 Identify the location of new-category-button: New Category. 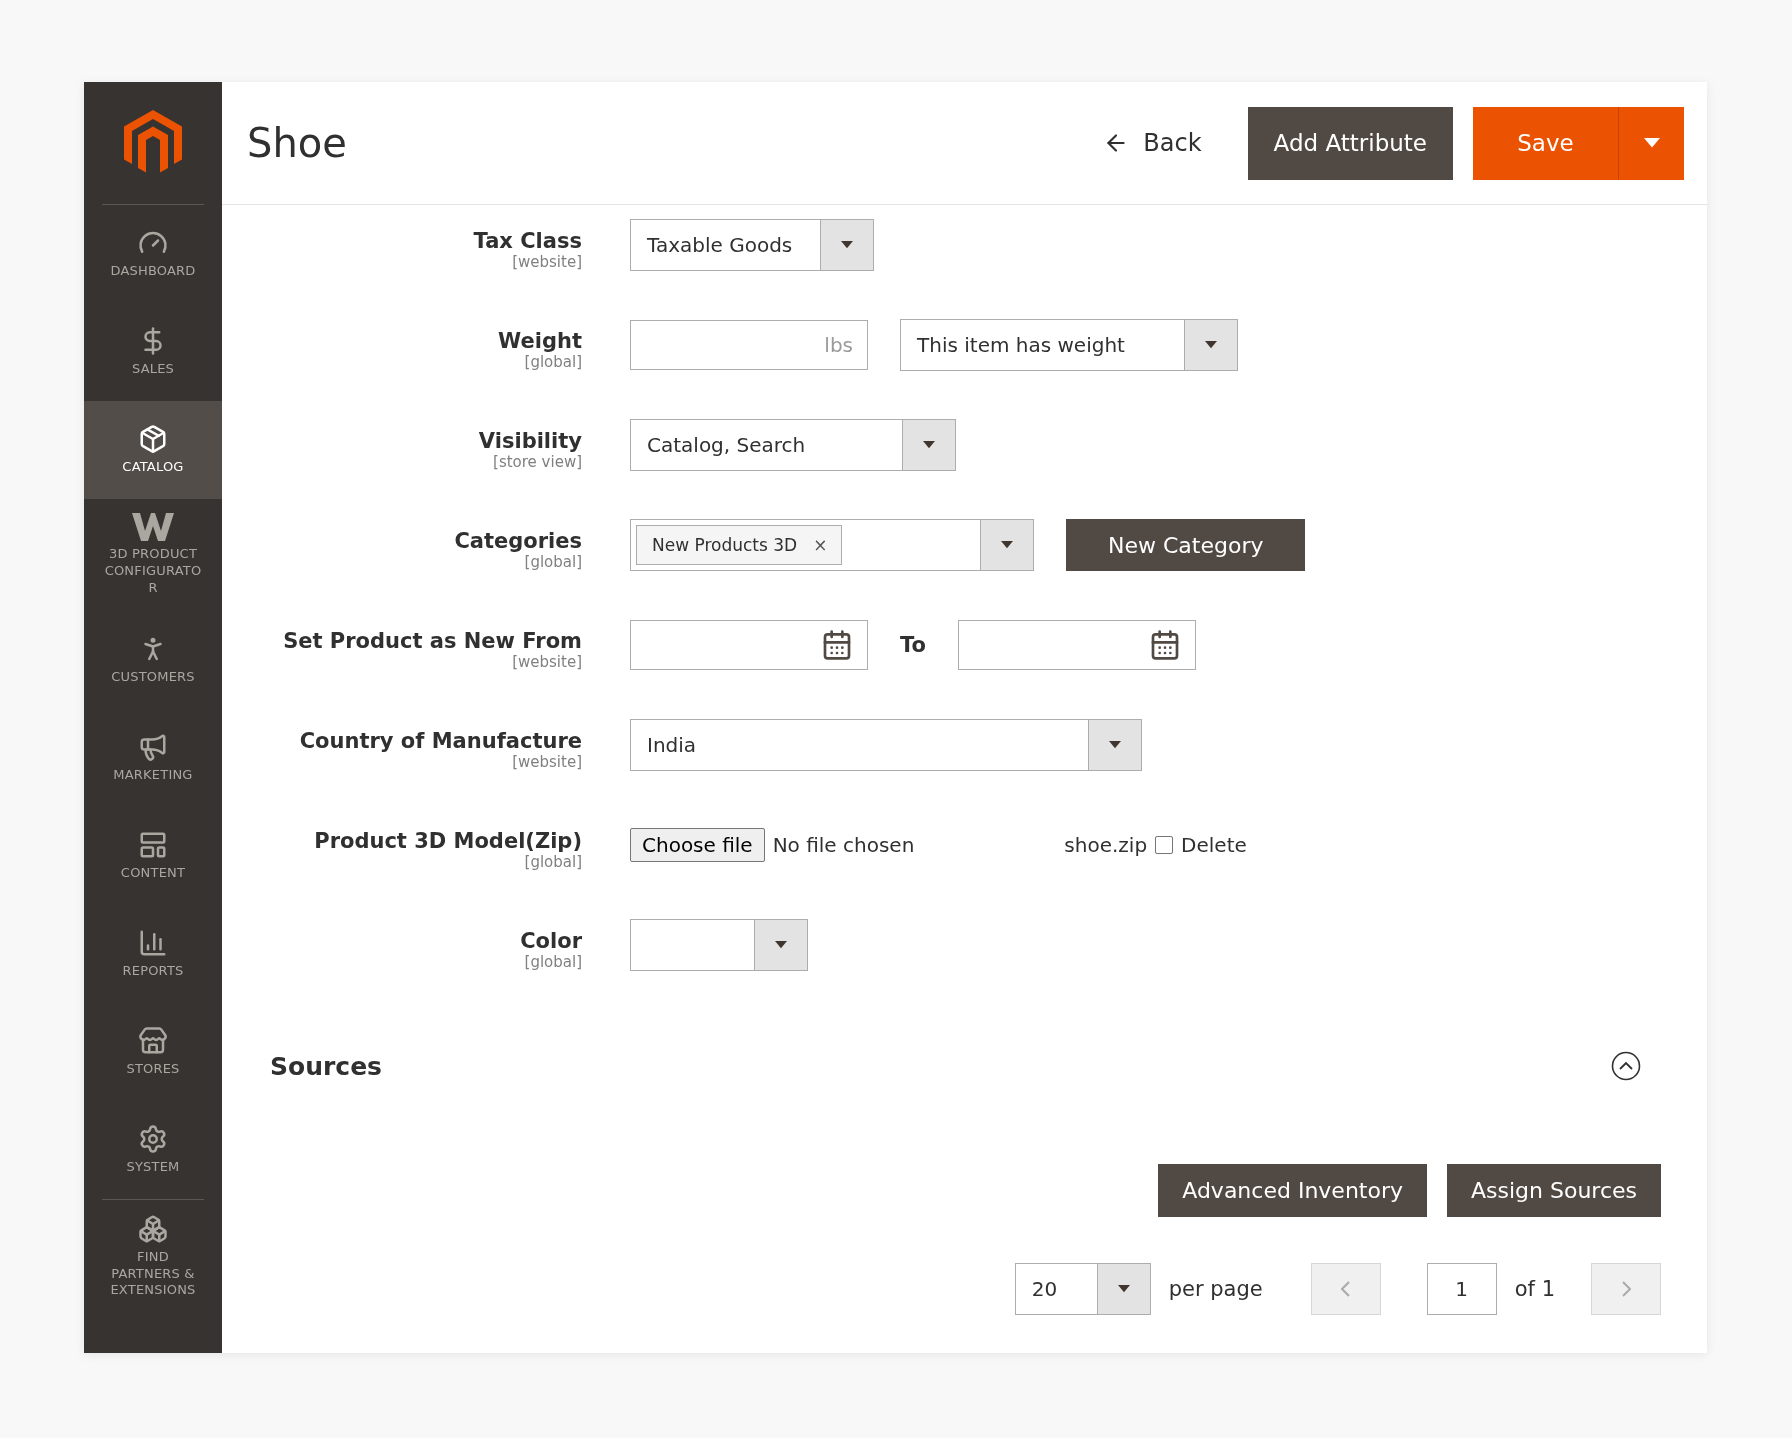
(1186, 545).